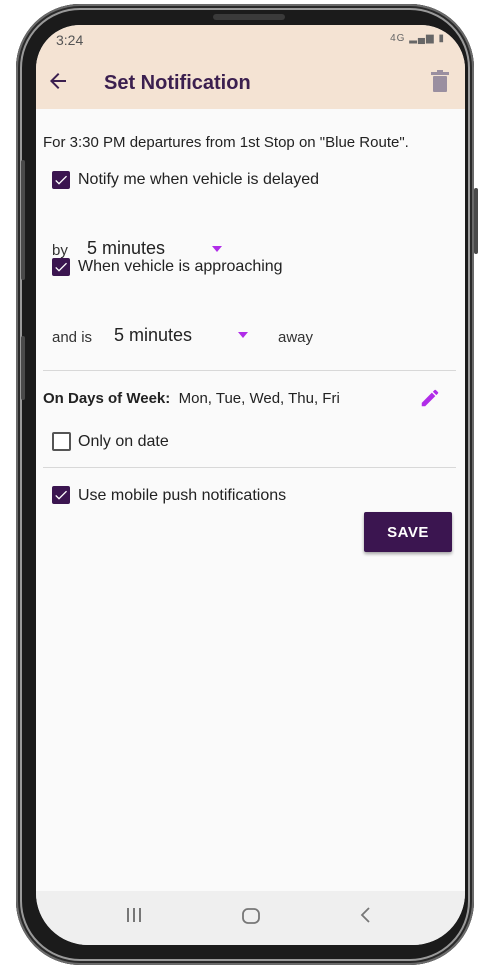 This screenshot has height=969, width=482. I want to click on app-bar: Set Notification, so click(250, 82).